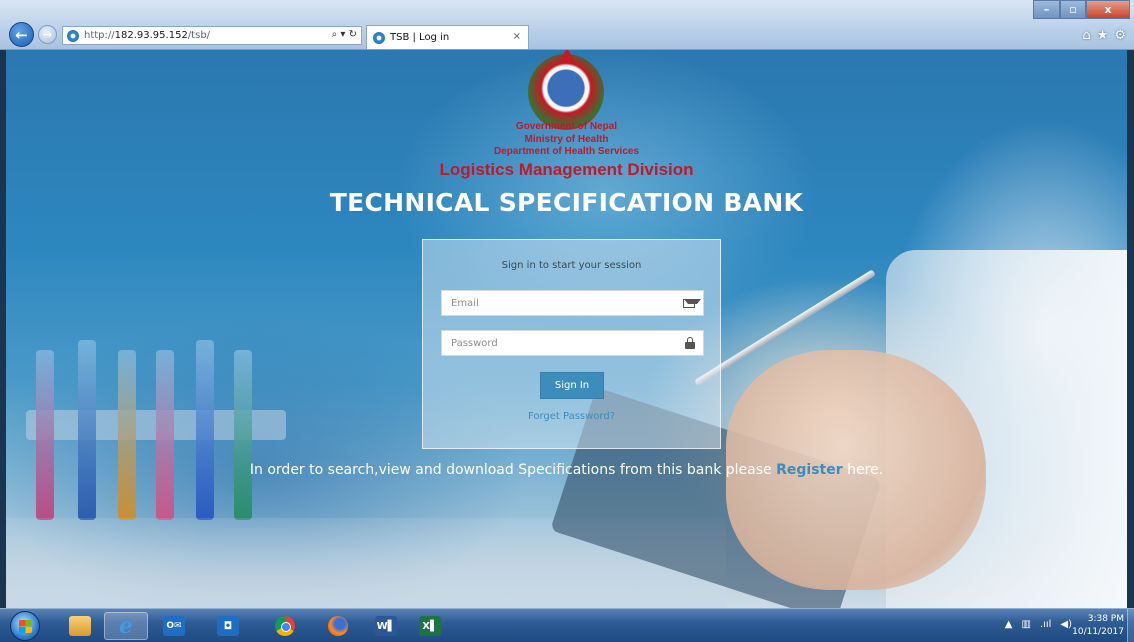  I want to click on system-tray: ▲ ▥ .ııl ◀), so click(1038, 624).